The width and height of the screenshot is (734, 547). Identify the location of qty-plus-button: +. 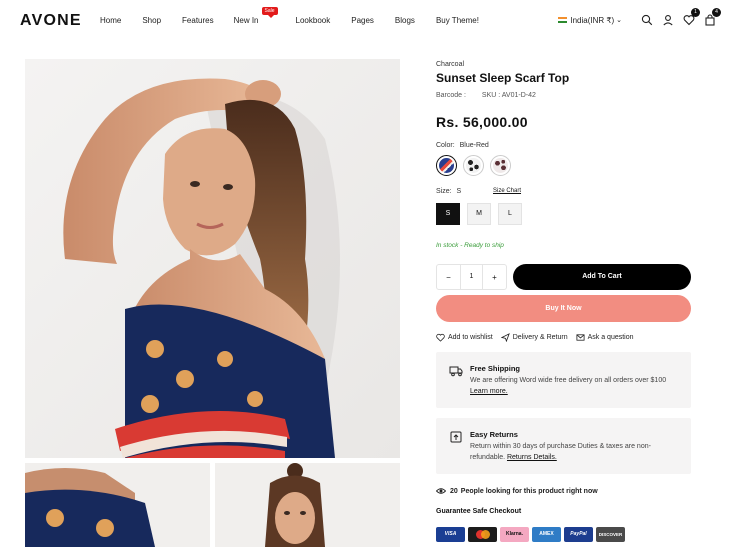
(494, 277).